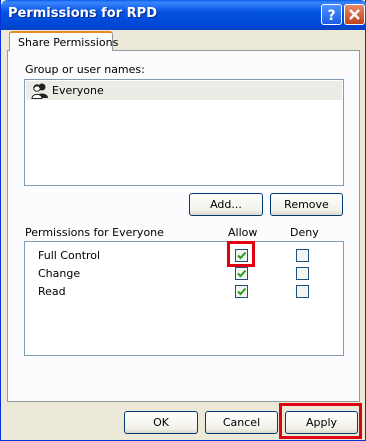 The height and width of the screenshot is (441, 366). Describe the element at coordinates (241, 422) in the screenshot. I see `cancel-button: Cancel` at that location.